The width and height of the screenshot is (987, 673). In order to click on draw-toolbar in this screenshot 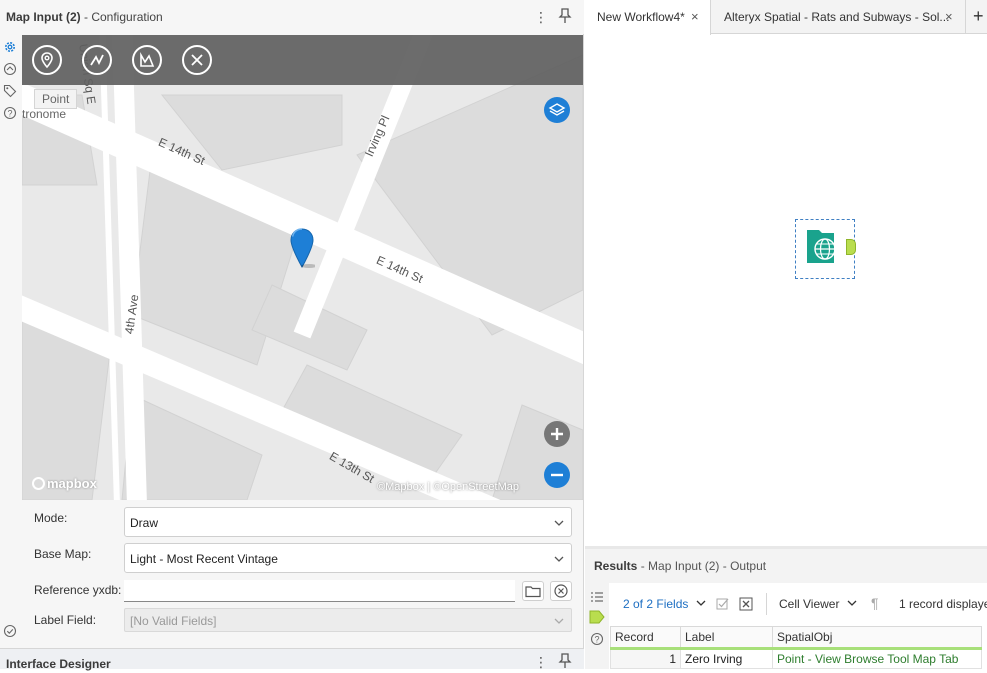, I will do `click(302, 60)`.